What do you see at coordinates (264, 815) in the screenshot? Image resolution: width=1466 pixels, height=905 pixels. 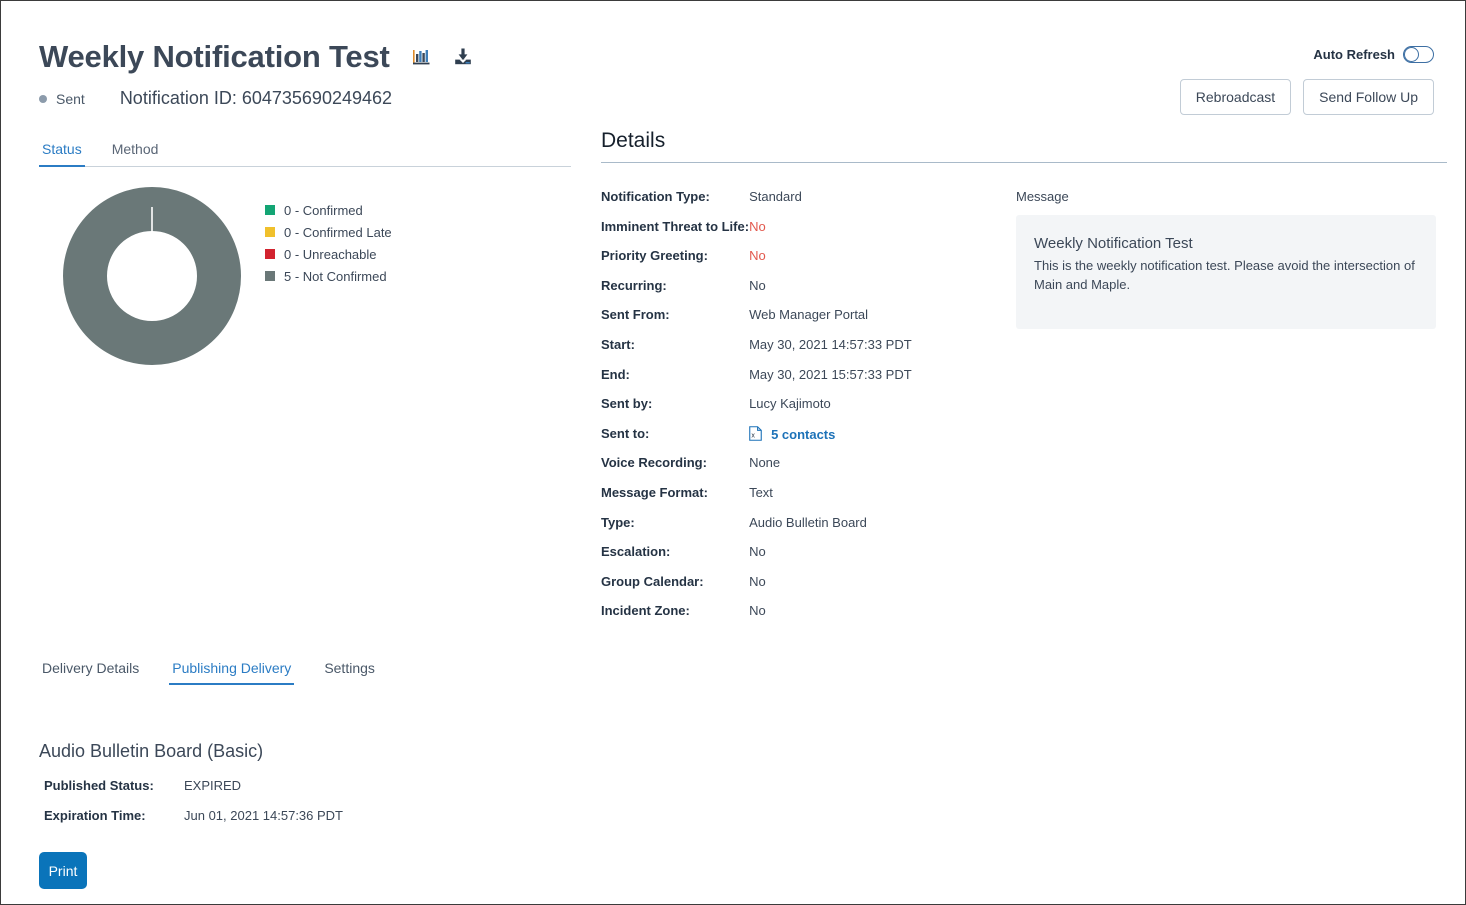 I see `expiration-time-value: Jun 01, 2021 14:57:36 PDT` at bounding box center [264, 815].